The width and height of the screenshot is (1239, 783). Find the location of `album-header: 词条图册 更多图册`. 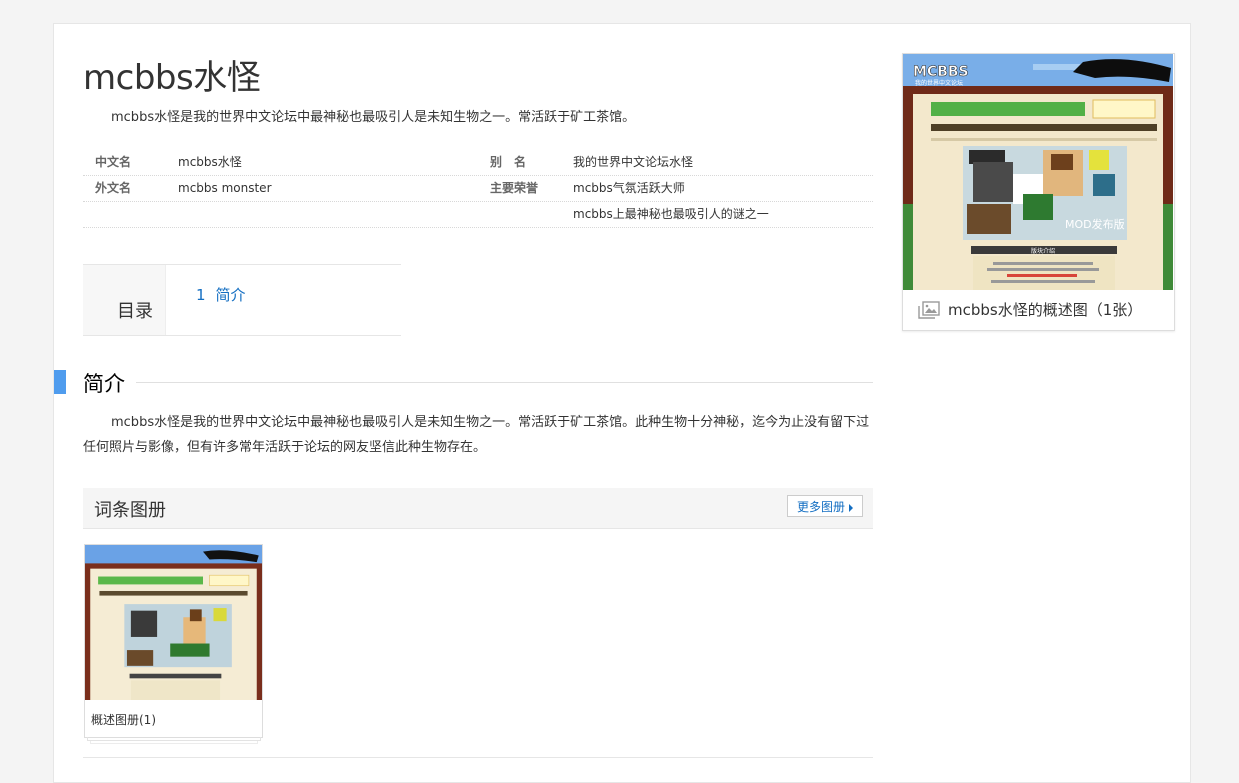

album-header: 词条图册 更多图册 is located at coordinates (478, 508).